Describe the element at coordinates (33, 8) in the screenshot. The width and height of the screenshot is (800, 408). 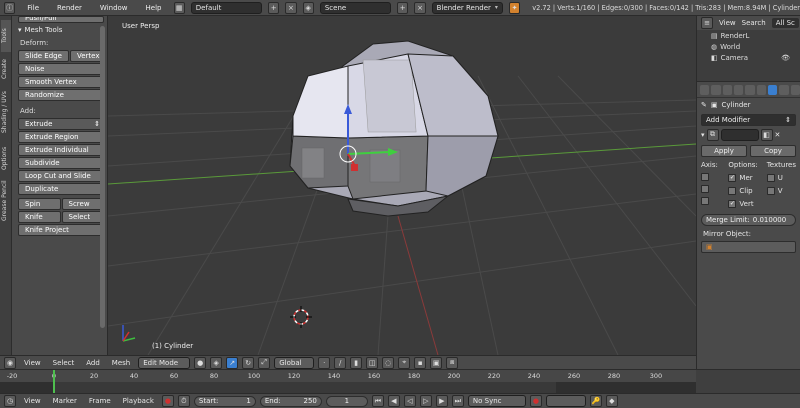
I see `menu-file: File` at that location.